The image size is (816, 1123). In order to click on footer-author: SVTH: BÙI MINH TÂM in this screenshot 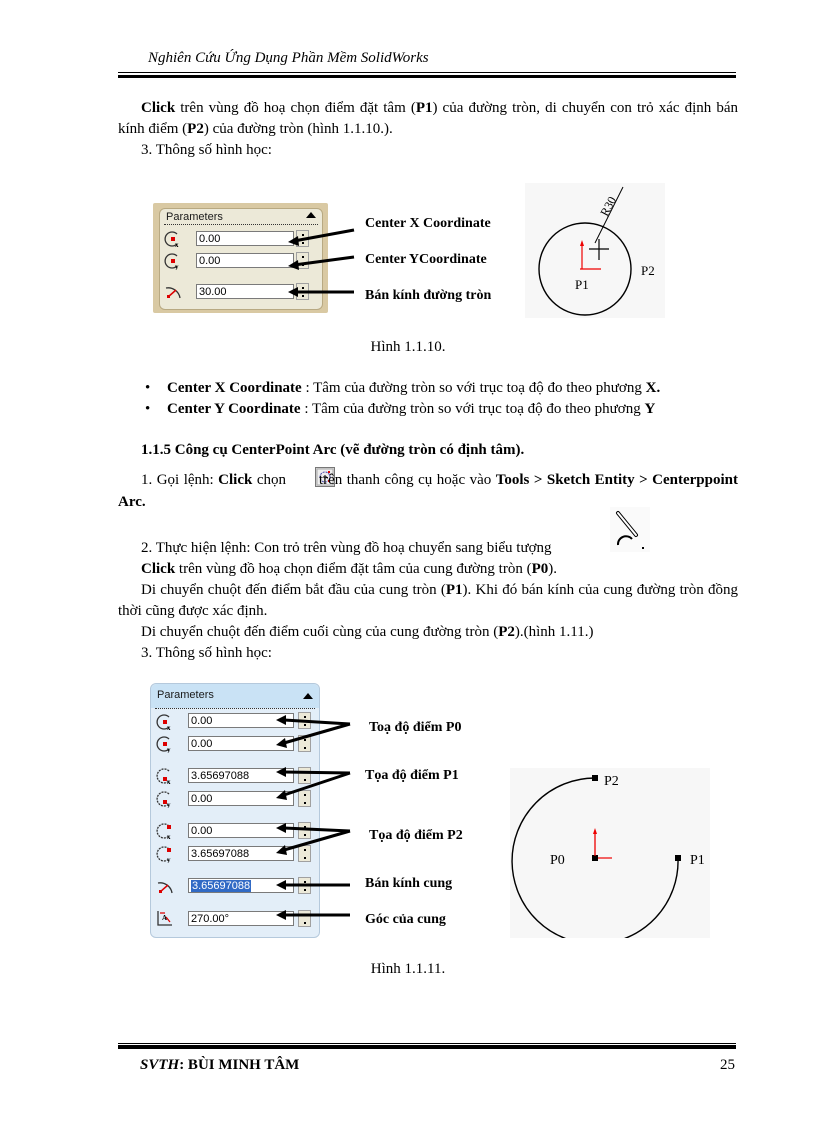, I will do `click(219, 1065)`.